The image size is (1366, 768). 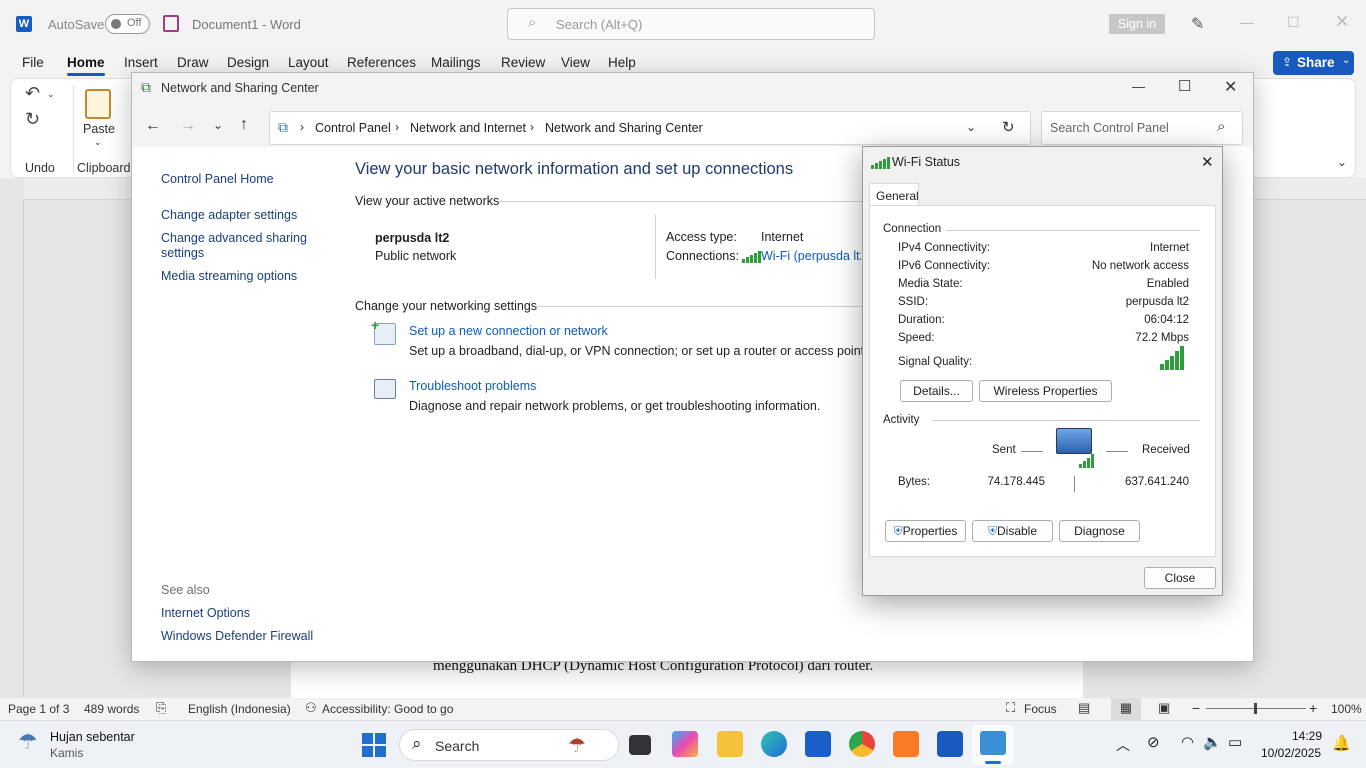 I want to click on zoom-in-icon: +, so click(x=1313, y=708).